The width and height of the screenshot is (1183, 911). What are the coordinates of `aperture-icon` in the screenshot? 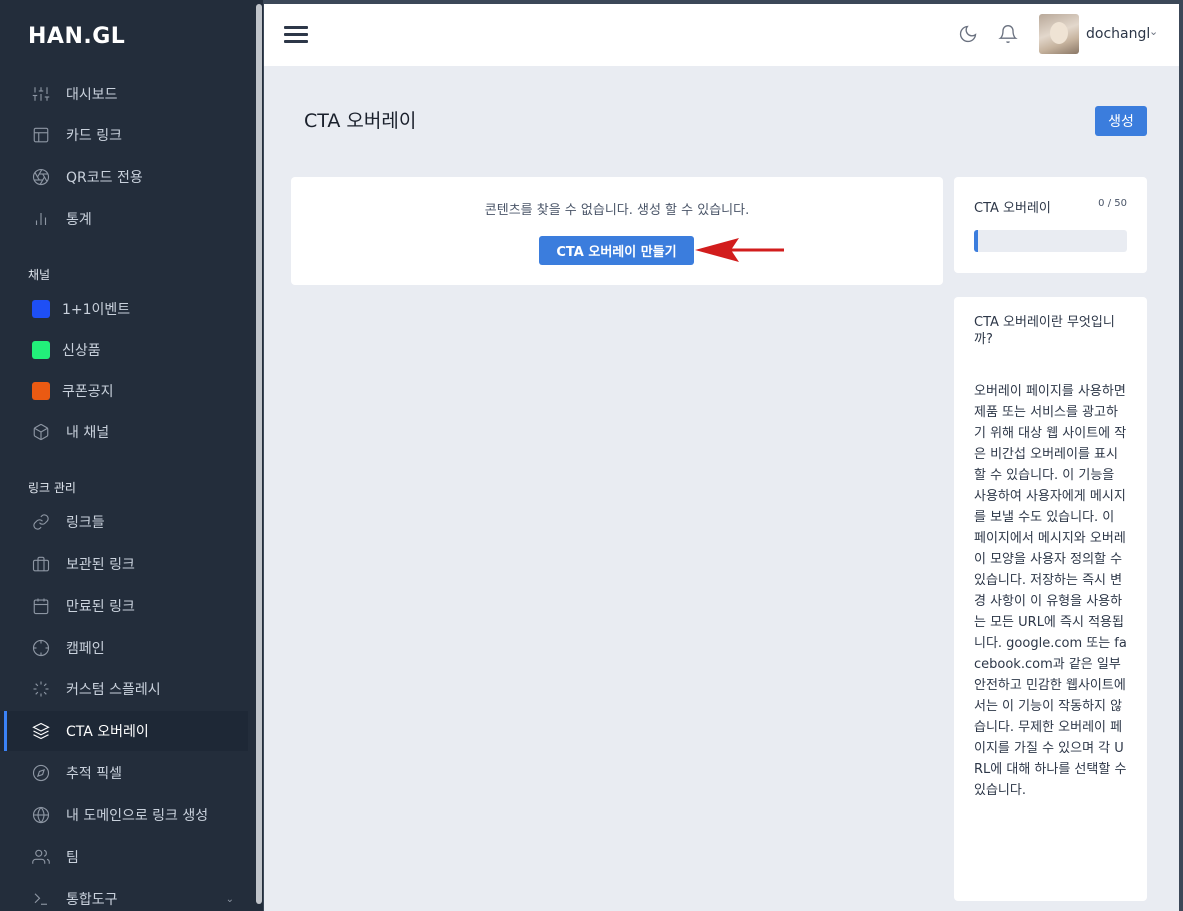 It's located at (41, 177).